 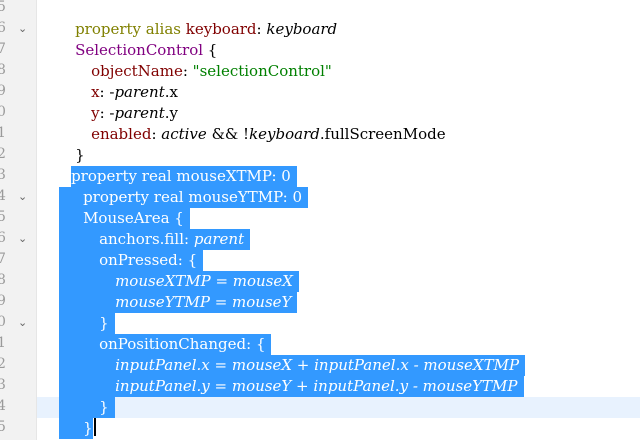 I want to click on code-line: }, so click(x=60, y=144).